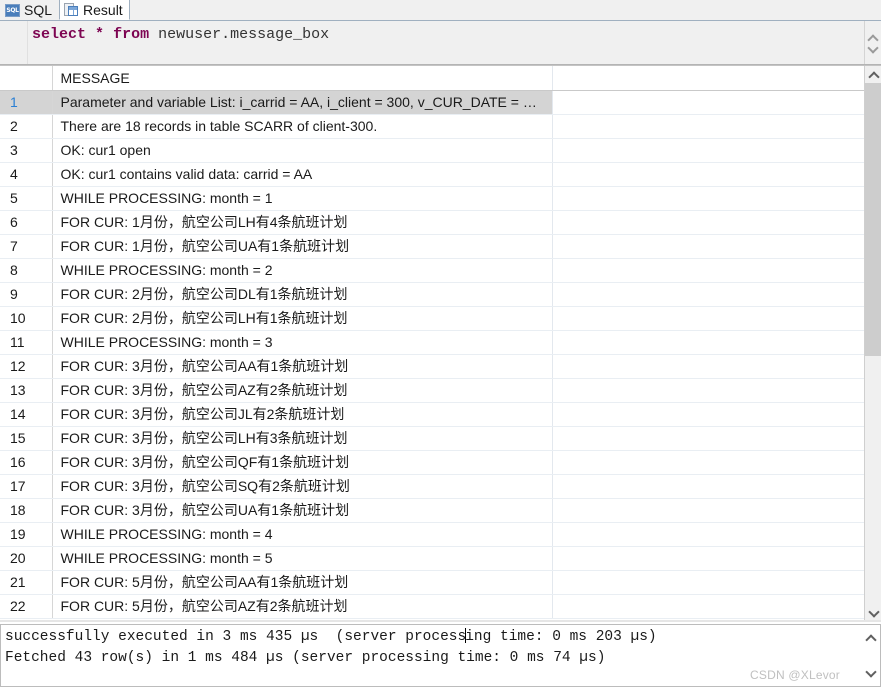 This screenshot has height=687, width=881. Describe the element at coordinates (26, 318) in the screenshot. I see `row-number-cell: 10` at that location.